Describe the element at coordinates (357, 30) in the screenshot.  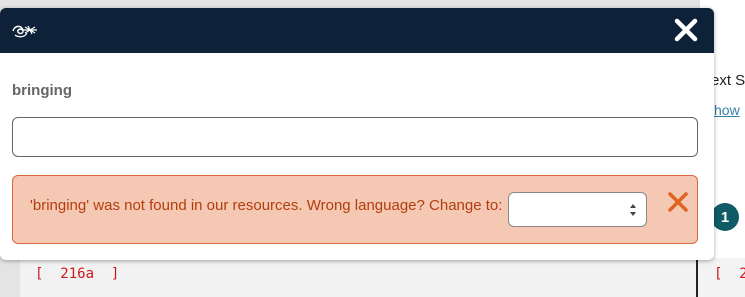
I see `modal-header` at that location.